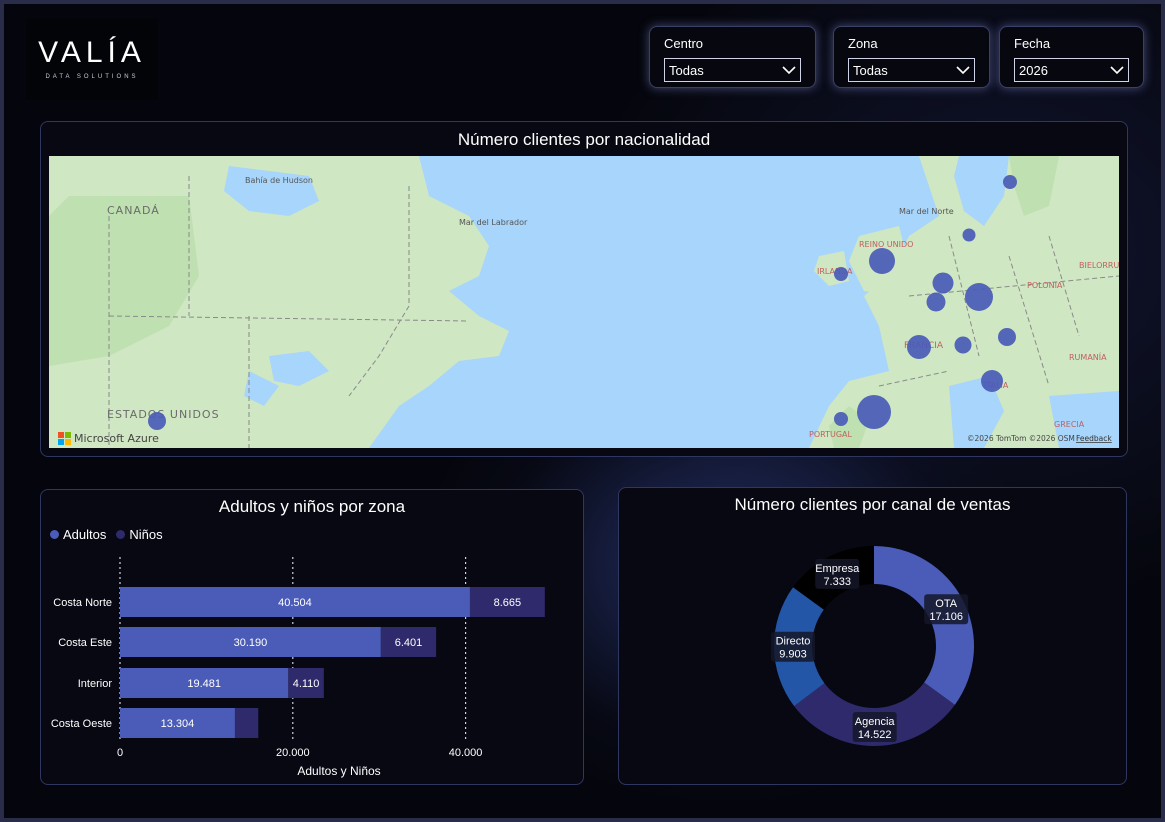 This screenshot has height=822, width=1165. Describe the element at coordinates (120, 753) in the screenshot. I see `x-tick-label: 0` at that location.